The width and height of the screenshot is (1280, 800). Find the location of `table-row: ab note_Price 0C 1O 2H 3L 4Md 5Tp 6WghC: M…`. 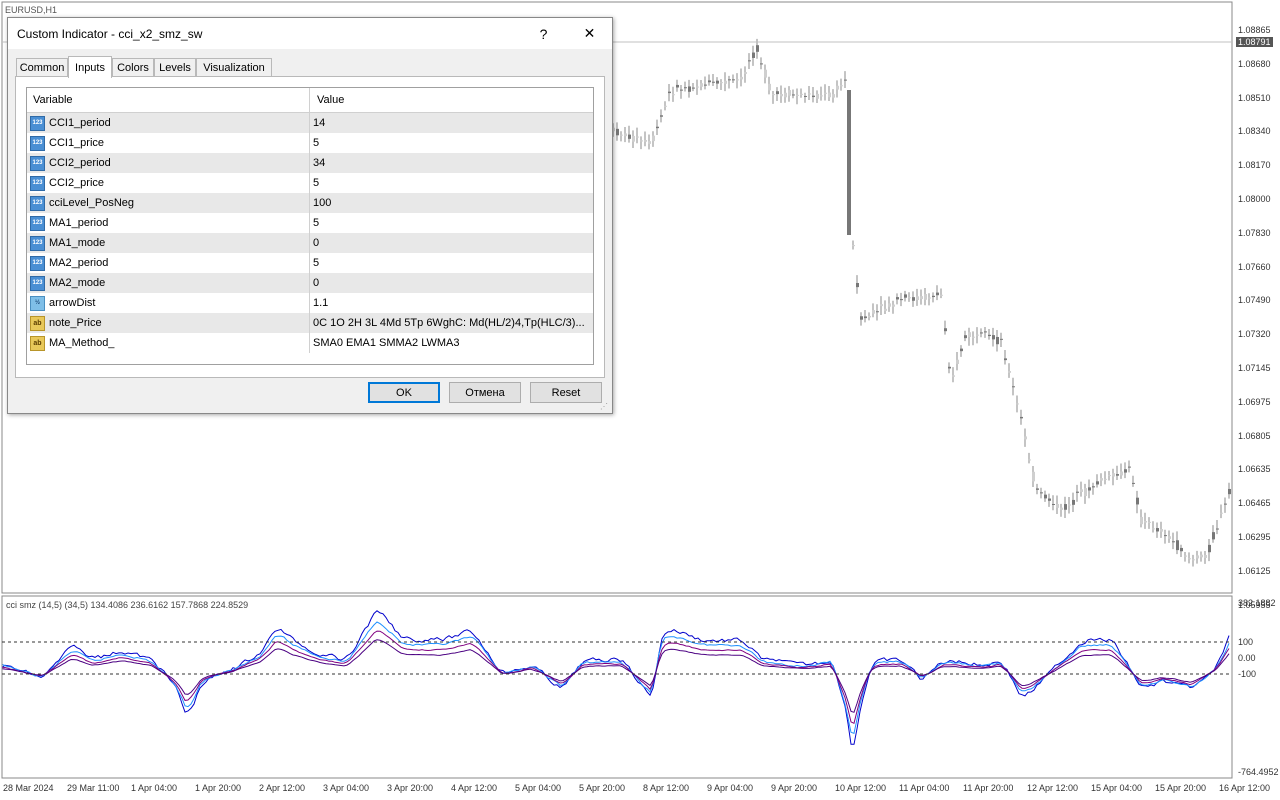

table-row: ab note_Price 0C 1O 2H 3L 4Md 5Tp 6WghC: M… is located at coordinates (310, 323).